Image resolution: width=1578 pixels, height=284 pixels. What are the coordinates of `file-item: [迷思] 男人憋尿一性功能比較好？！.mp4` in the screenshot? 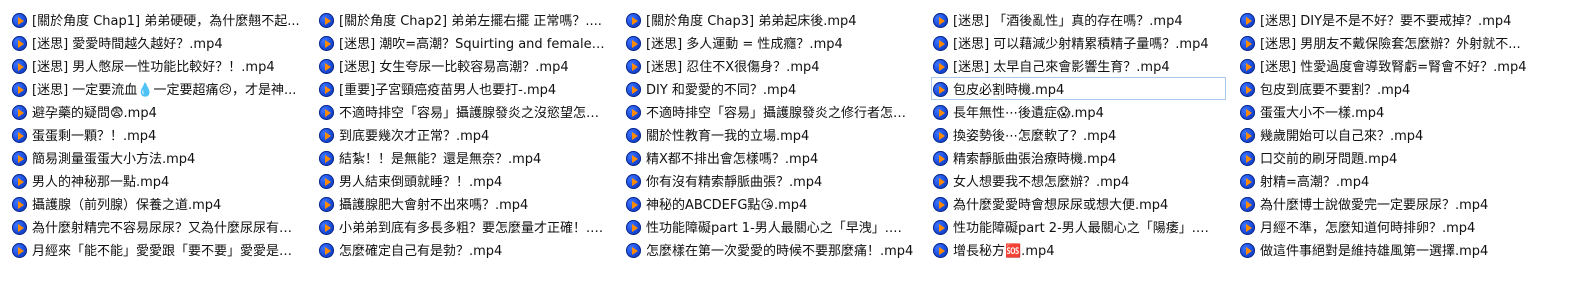 It's located at (157, 65).